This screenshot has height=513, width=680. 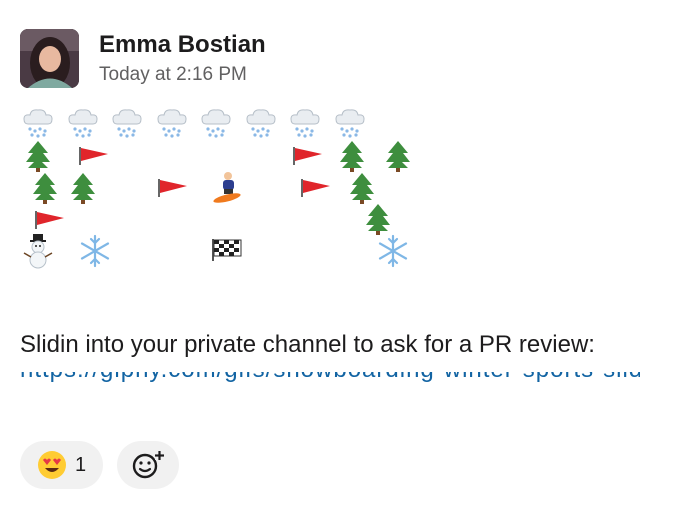 I want to click on checkered-flag-icon, so click(x=227, y=250).